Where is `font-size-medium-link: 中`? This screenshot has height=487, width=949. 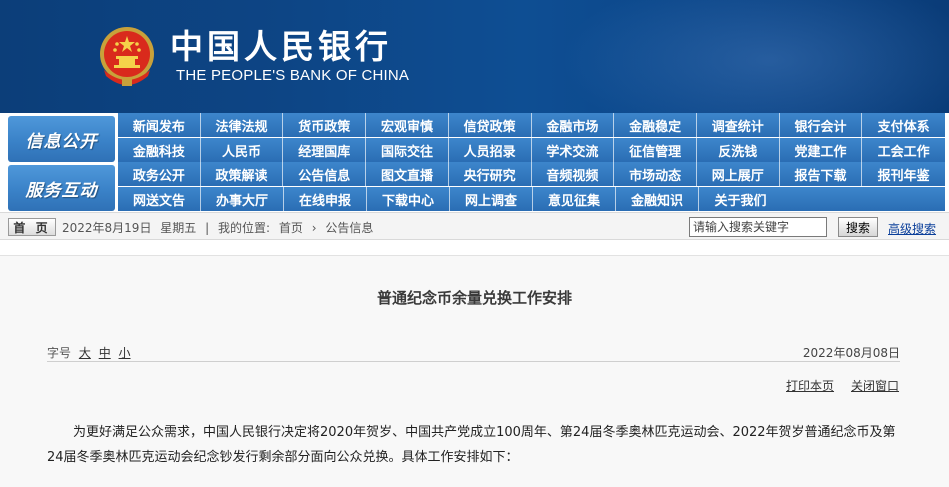
font-size-medium-link: 中 is located at coordinates (105, 353).